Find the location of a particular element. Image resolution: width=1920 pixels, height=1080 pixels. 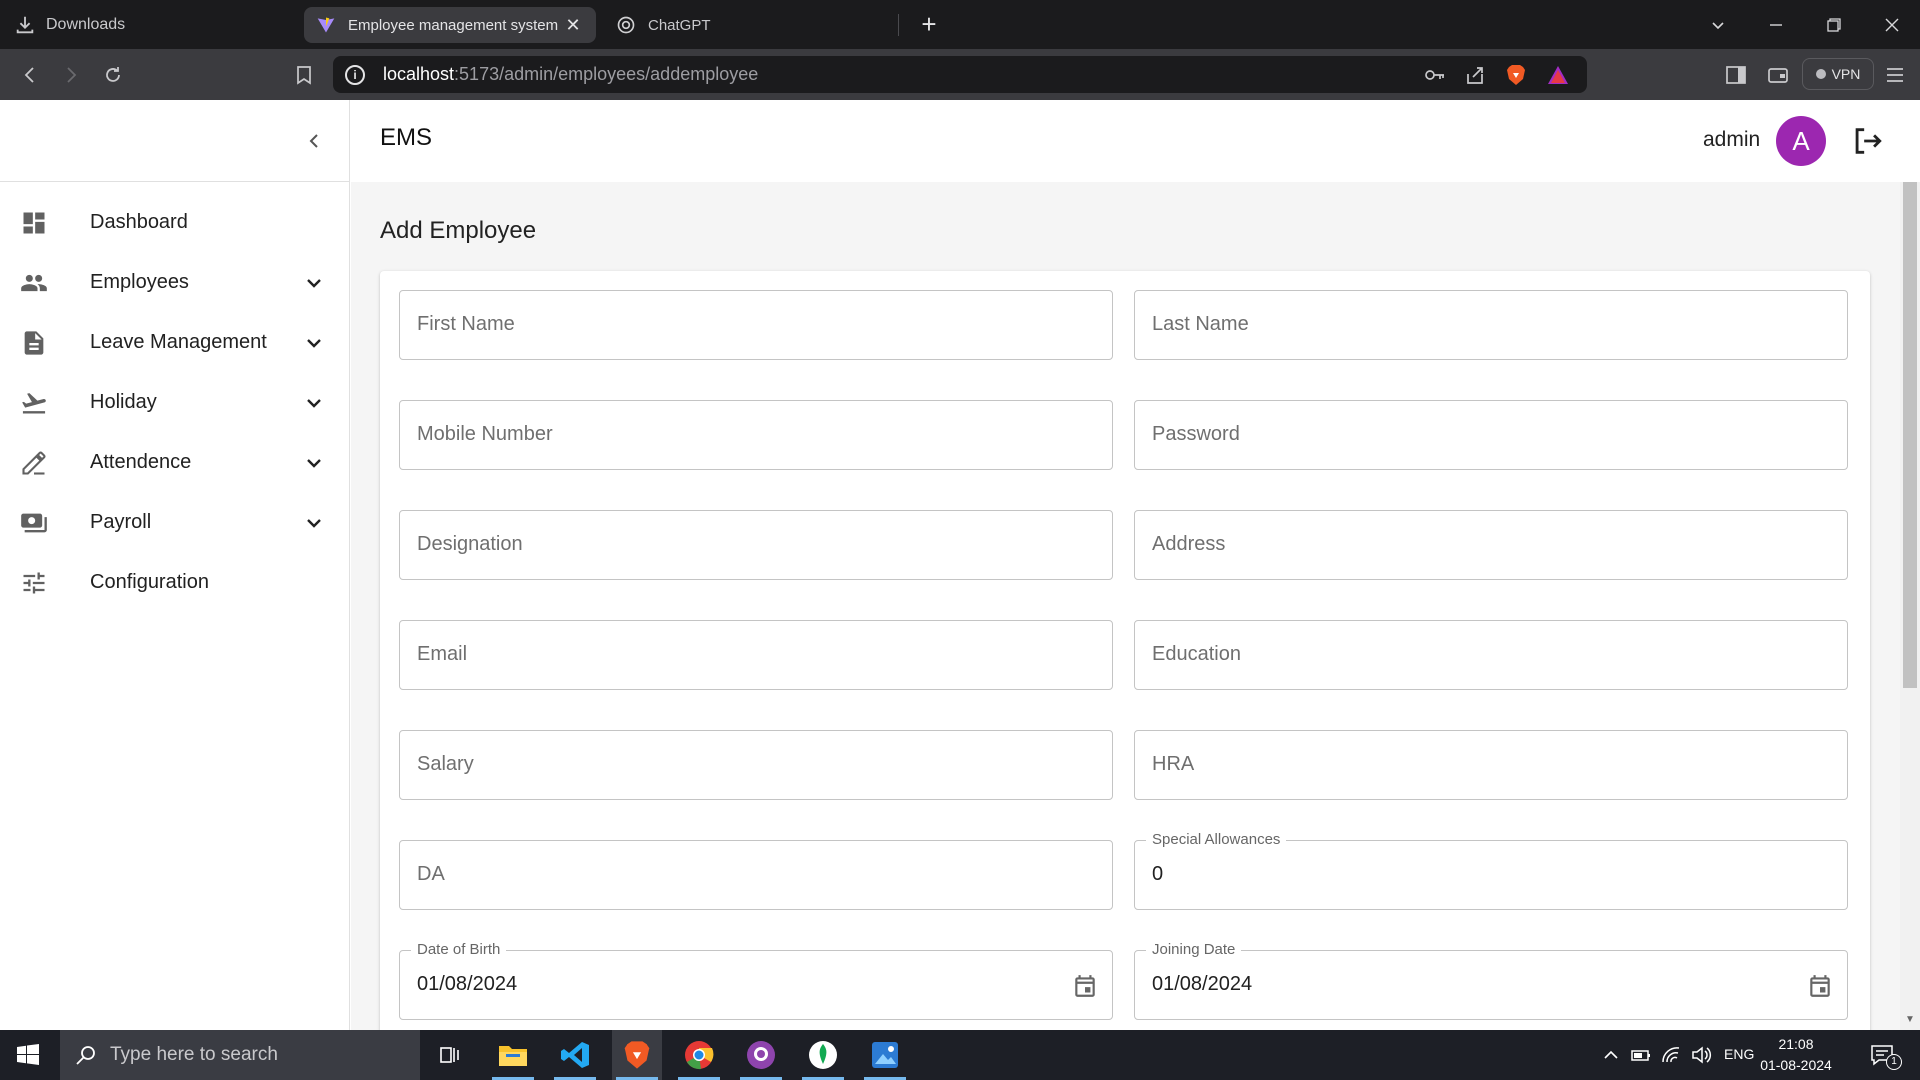

salary-field: Salary is located at coordinates (756, 765).